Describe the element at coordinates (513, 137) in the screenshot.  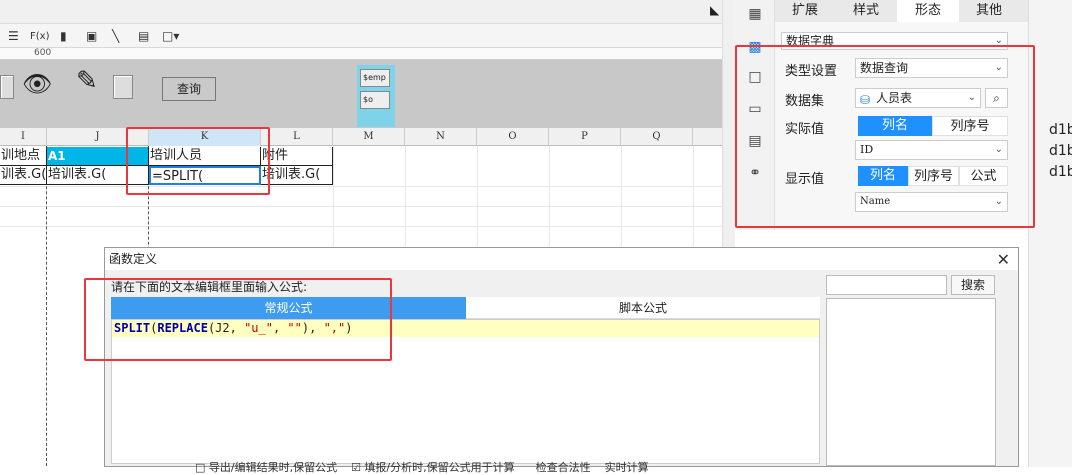
I see `column-header-o: O` at that location.